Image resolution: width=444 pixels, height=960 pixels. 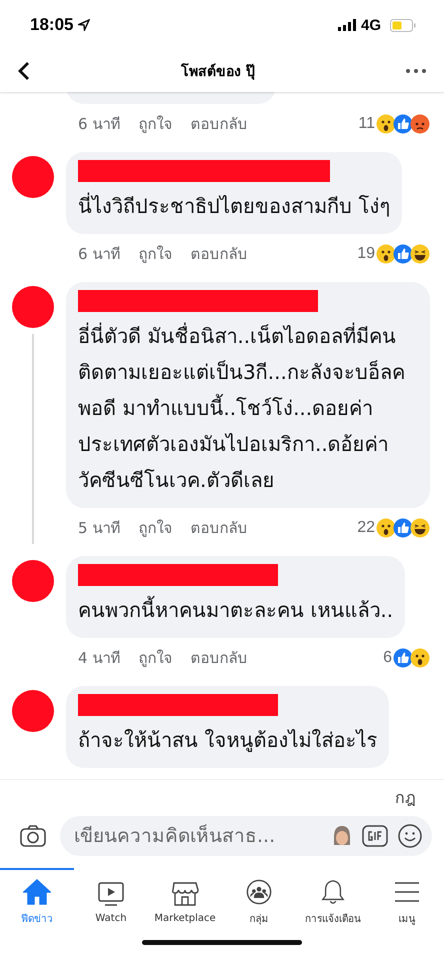 What do you see at coordinates (407, 901) in the screenshot?
I see `tab: เมนู` at bounding box center [407, 901].